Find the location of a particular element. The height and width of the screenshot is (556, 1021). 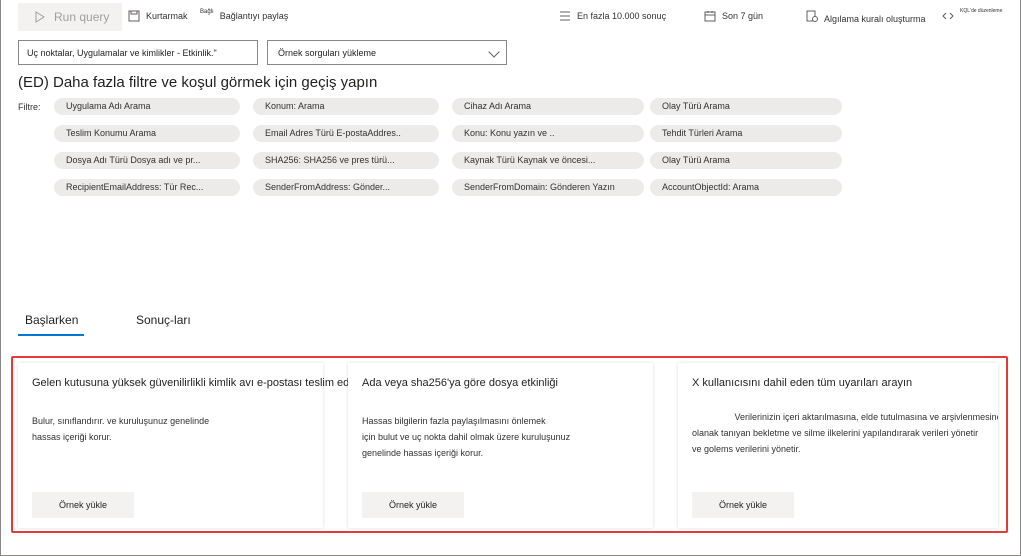

create-rule-button: Algılama kuralı oluşturma is located at coordinates (866, 16).